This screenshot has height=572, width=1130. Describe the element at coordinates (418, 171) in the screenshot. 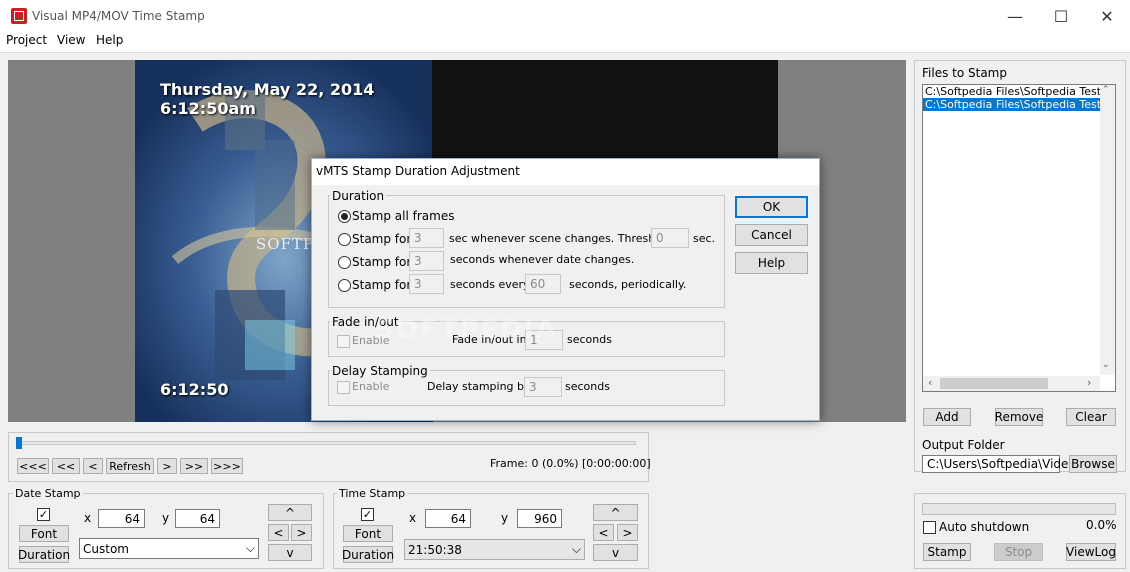

I see `dialog-title: vMTS Stamp Duration Adjustment` at that location.